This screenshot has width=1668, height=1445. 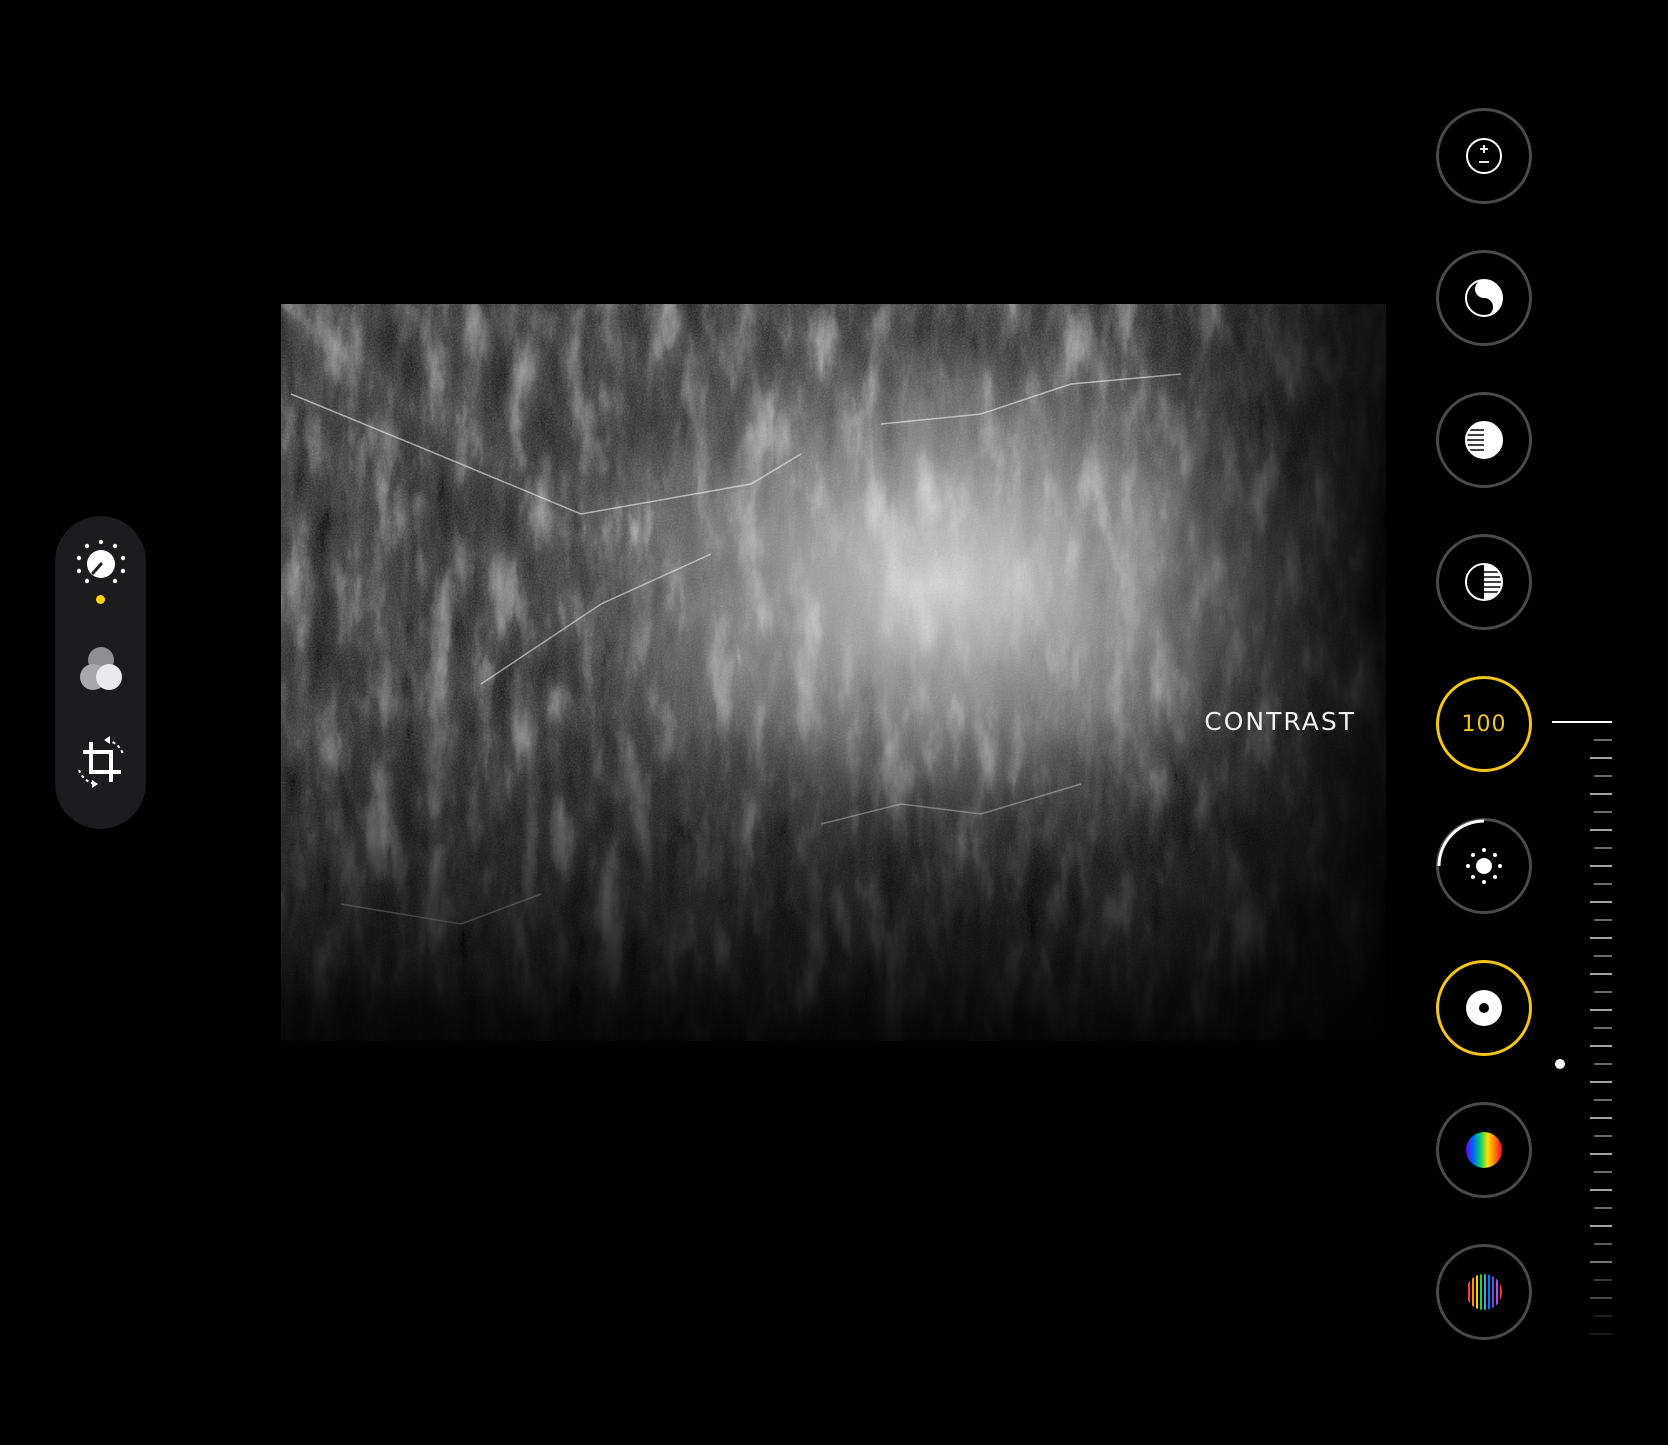 I want to click on contrast-value: 100, so click(x=1484, y=724).